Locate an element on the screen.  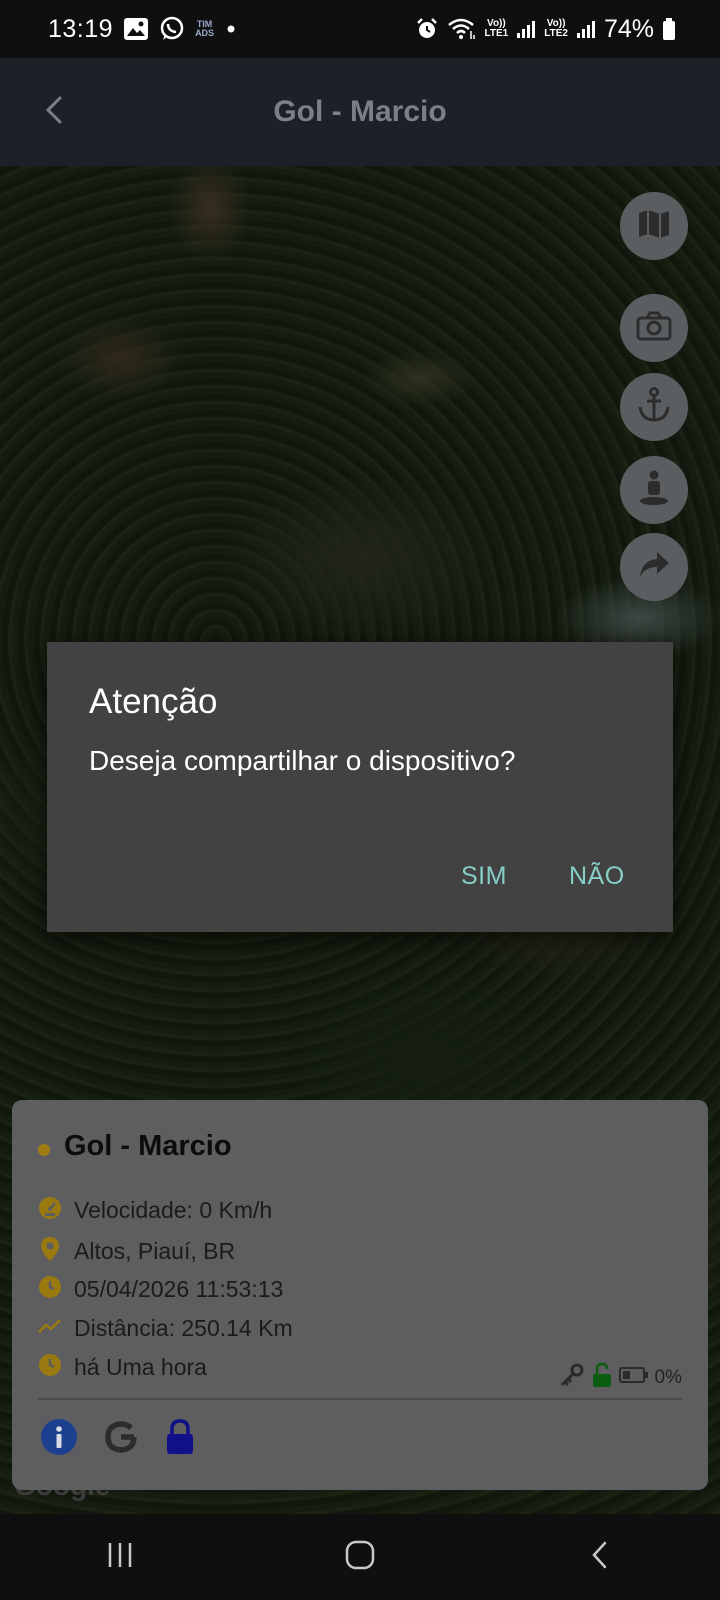
speed-row: Velocidade: 0 Km/h is located at coordinates (155, 1210).